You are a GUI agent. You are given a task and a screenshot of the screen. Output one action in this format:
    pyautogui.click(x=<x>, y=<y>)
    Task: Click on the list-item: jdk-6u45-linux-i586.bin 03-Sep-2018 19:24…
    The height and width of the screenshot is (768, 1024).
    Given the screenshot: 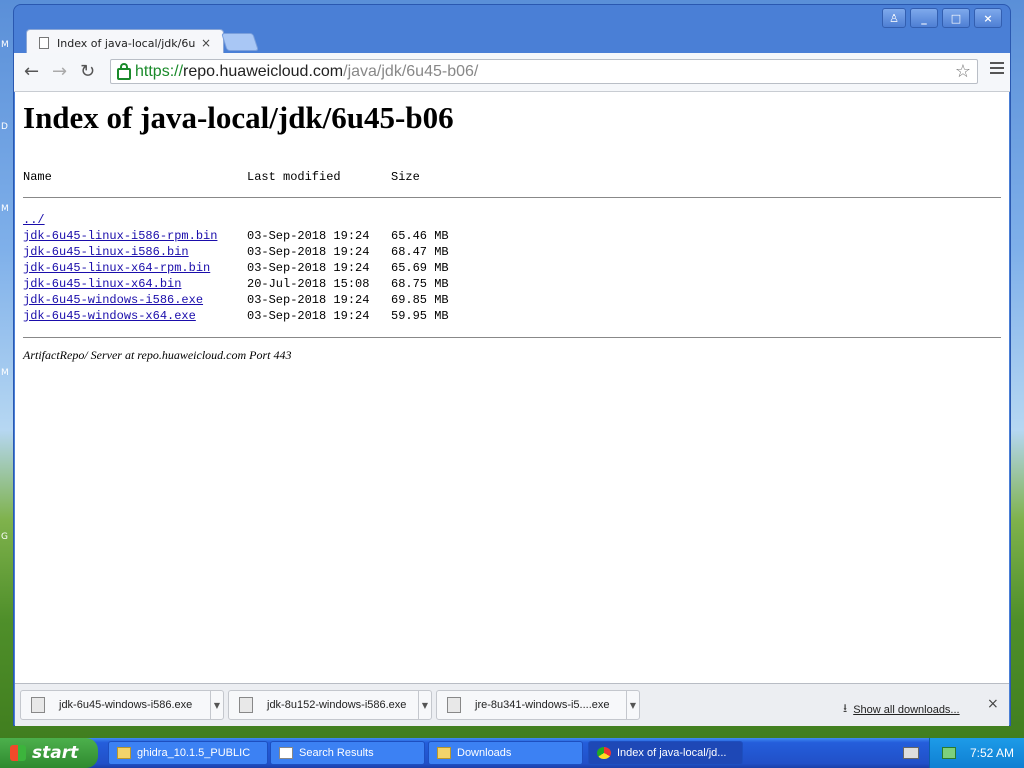 What is the action you would take?
    pyautogui.click(x=236, y=252)
    